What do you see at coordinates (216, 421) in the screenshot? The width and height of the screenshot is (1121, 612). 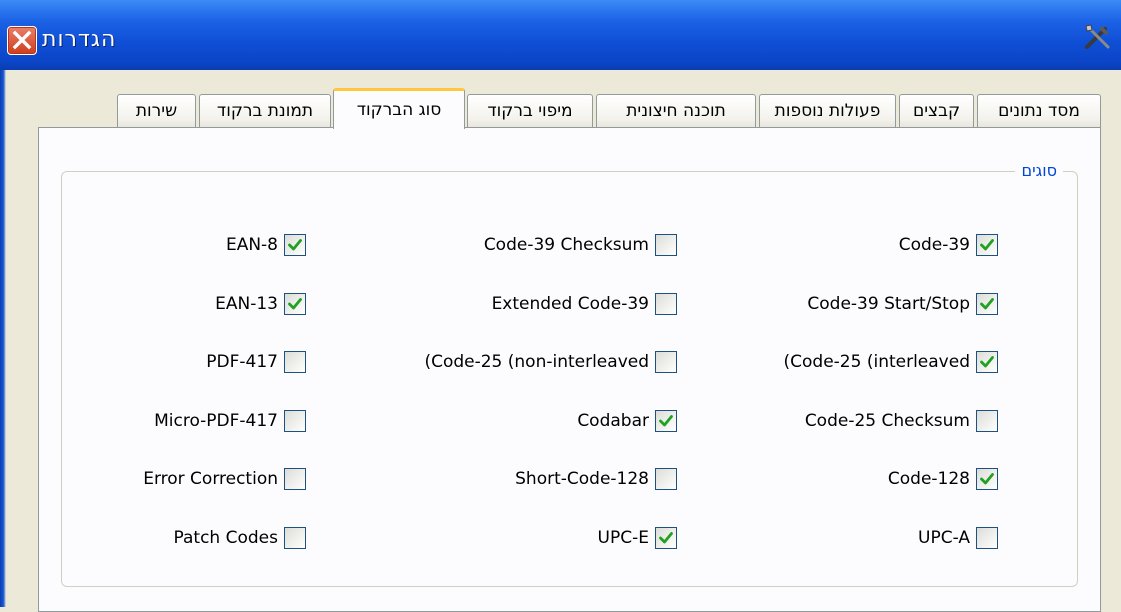 I see `checkbox-label: Micro-PDF-417` at bounding box center [216, 421].